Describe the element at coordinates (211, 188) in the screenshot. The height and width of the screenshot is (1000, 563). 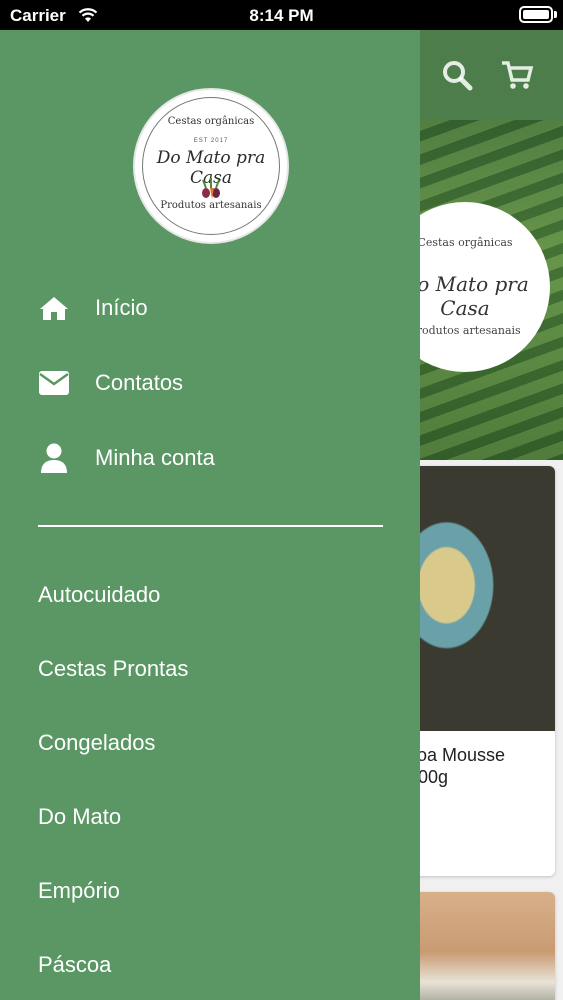
I see `vegetables-icon` at that location.